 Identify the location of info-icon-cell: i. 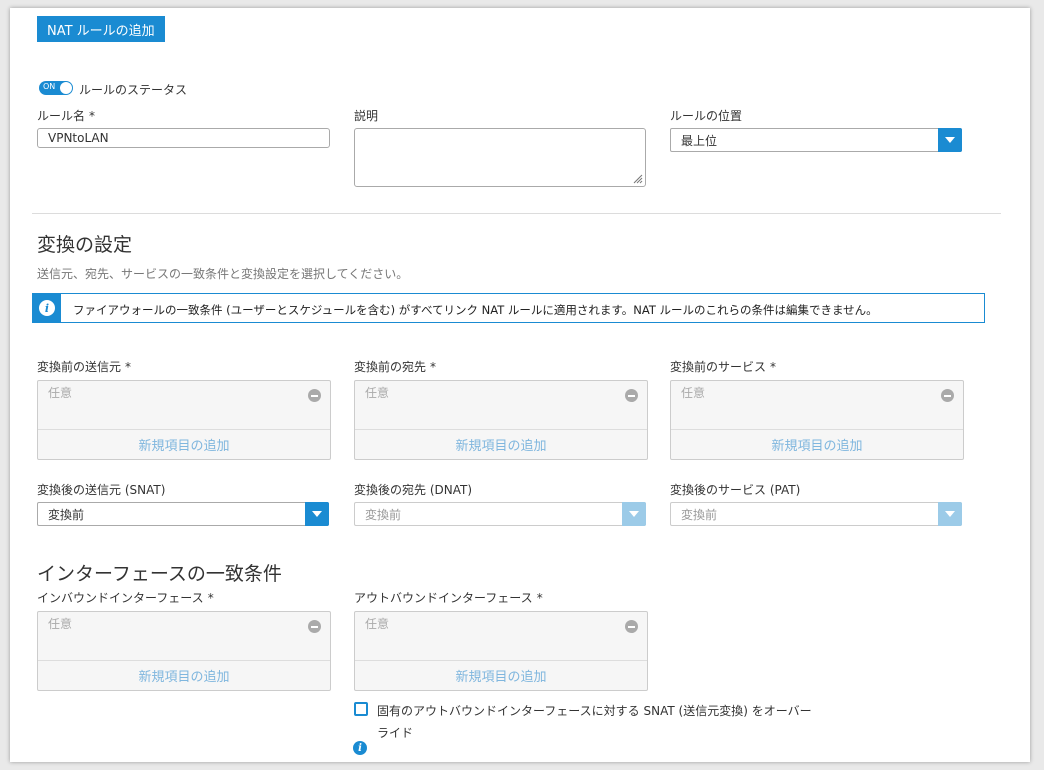
(47, 308).